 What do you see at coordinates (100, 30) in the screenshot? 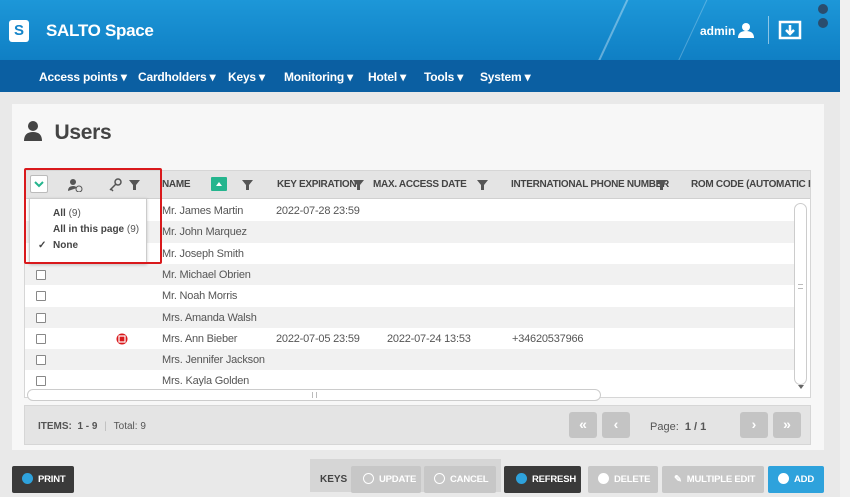
I see `app-name: SALTO Space` at bounding box center [100, 30].